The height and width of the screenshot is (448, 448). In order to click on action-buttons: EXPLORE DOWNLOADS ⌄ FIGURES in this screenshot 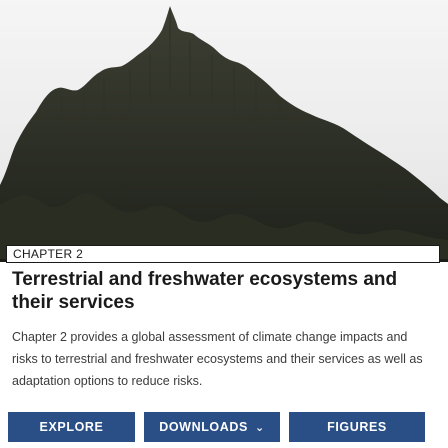, I will do `click(216, 427)`.